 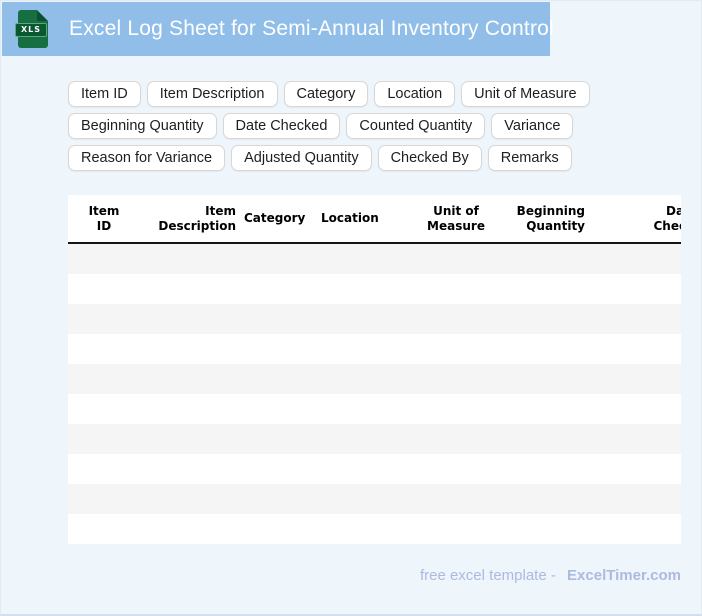 I want to click on field-chip: Date Checked, so click(x=281, y=126).